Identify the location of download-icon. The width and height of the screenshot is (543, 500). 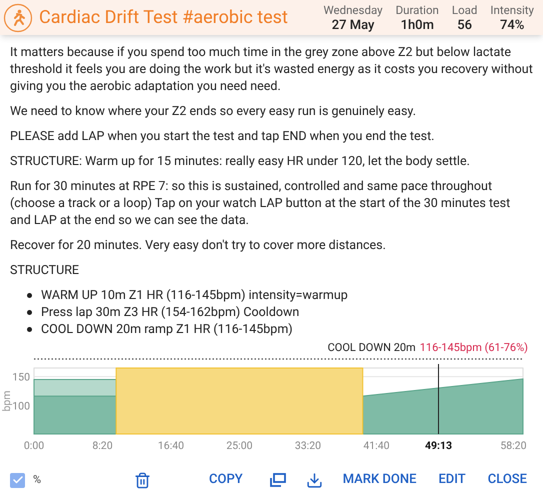
(314, 480).